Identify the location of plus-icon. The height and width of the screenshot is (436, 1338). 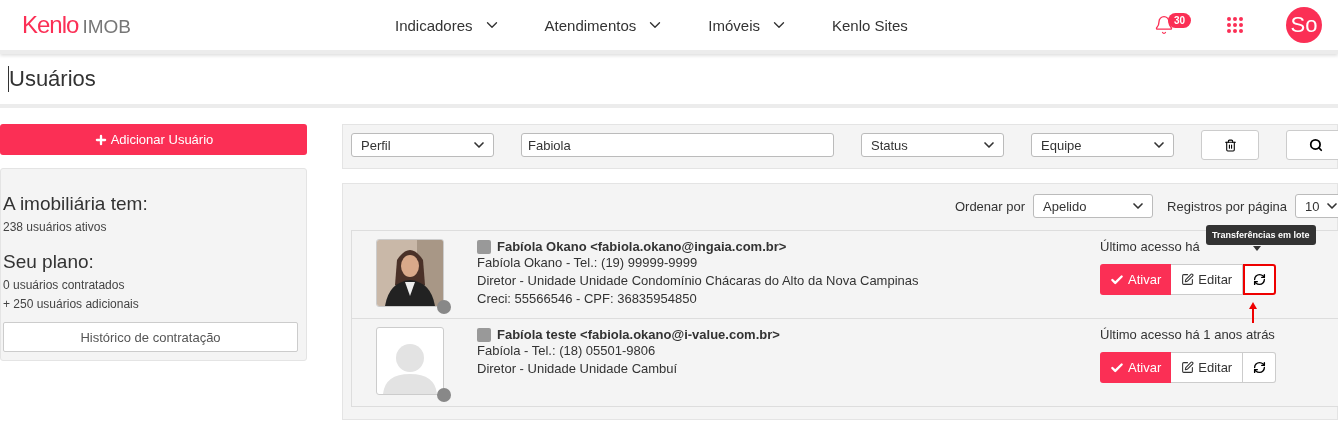
(100, 139).